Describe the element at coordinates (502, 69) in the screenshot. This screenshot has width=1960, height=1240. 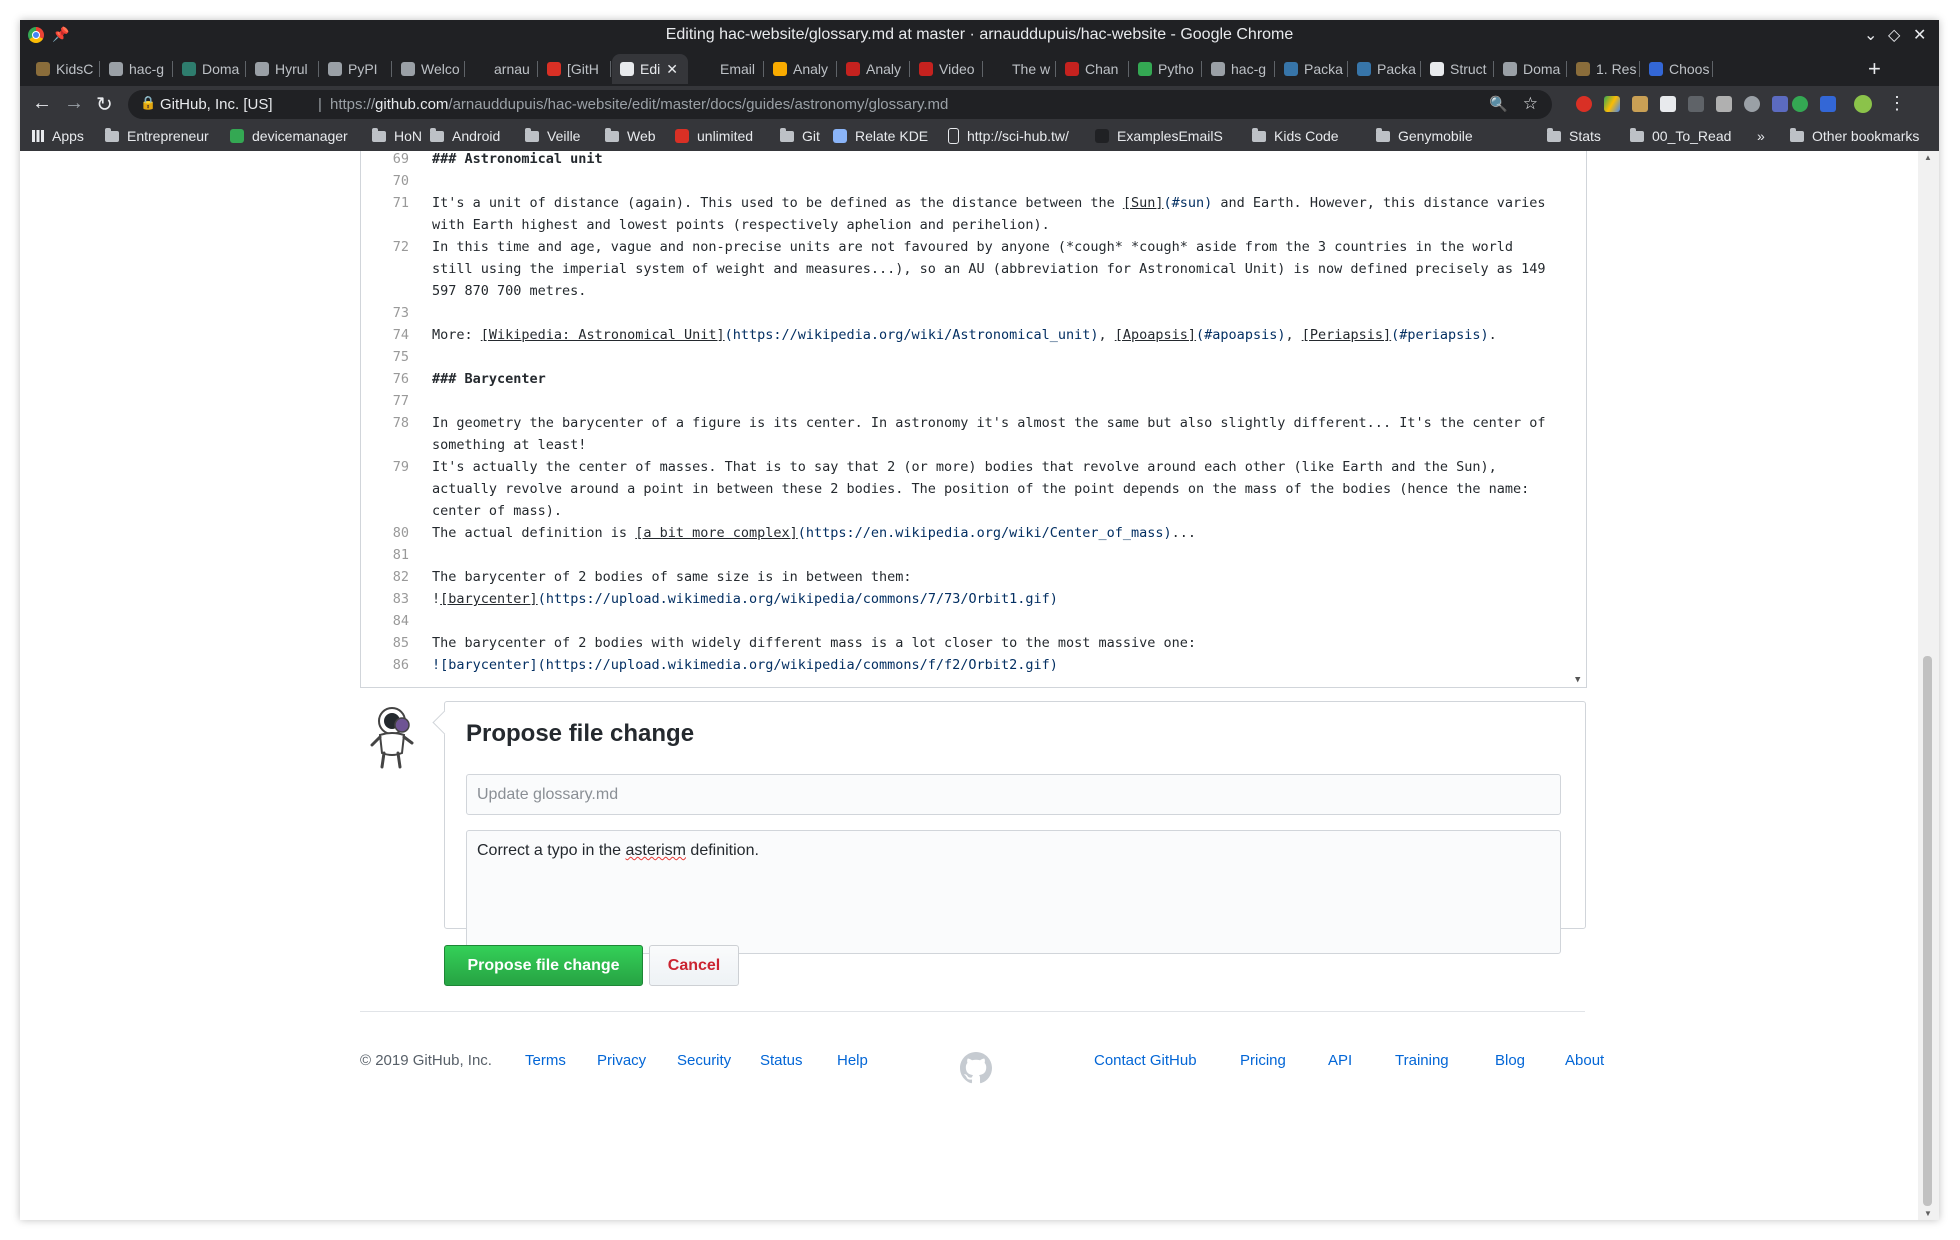
I see `browser-tab: arnau` at that location.